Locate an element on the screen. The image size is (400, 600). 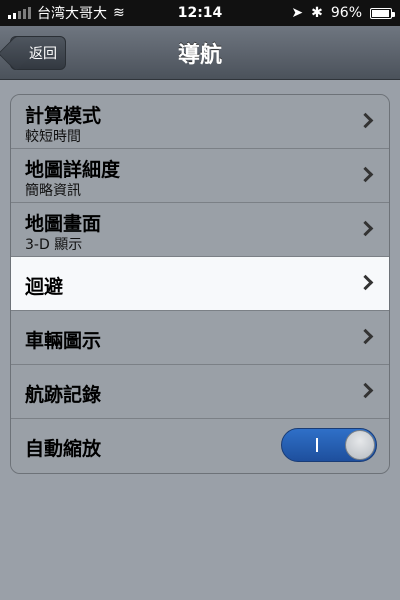
setting-subtitle: 3-D 顯示 is located at coordinates (54, 245).